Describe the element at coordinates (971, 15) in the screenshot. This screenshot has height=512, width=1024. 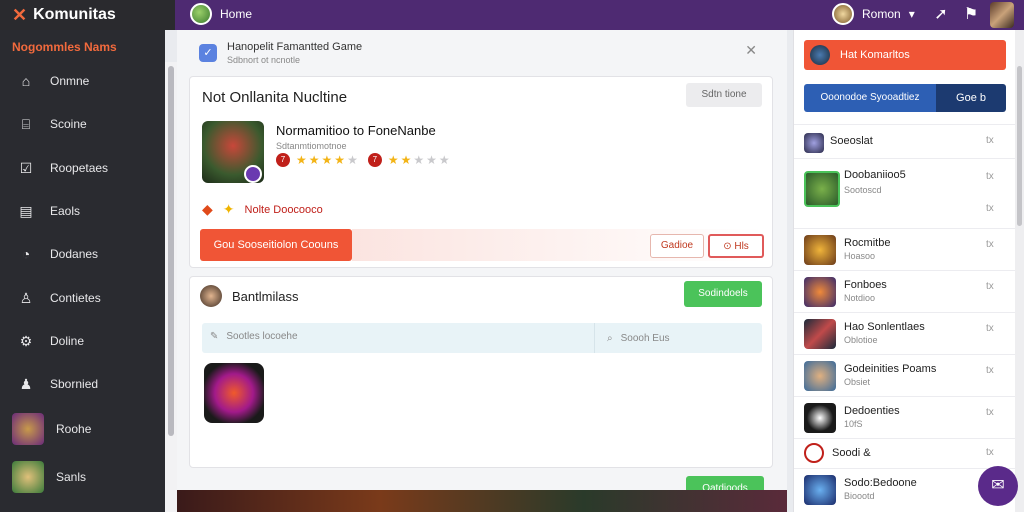
I see `gift-icon: ⚑` at that location.